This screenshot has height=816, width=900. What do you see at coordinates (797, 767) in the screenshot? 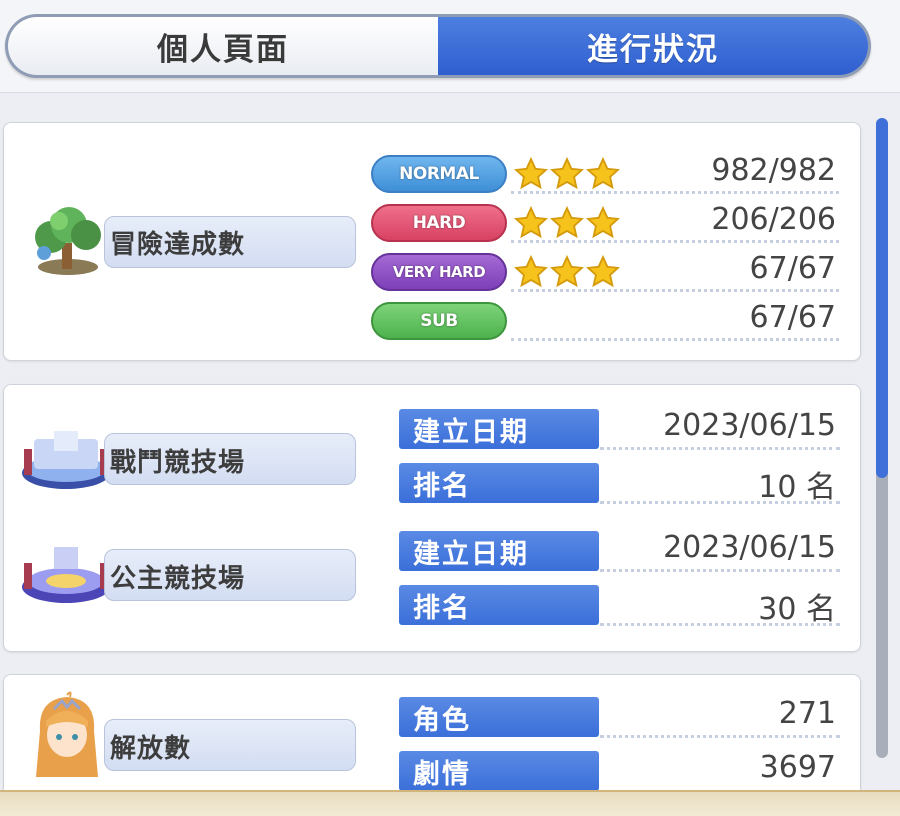
I see `story-count-value: 3697` at bounding box center [797, 767].